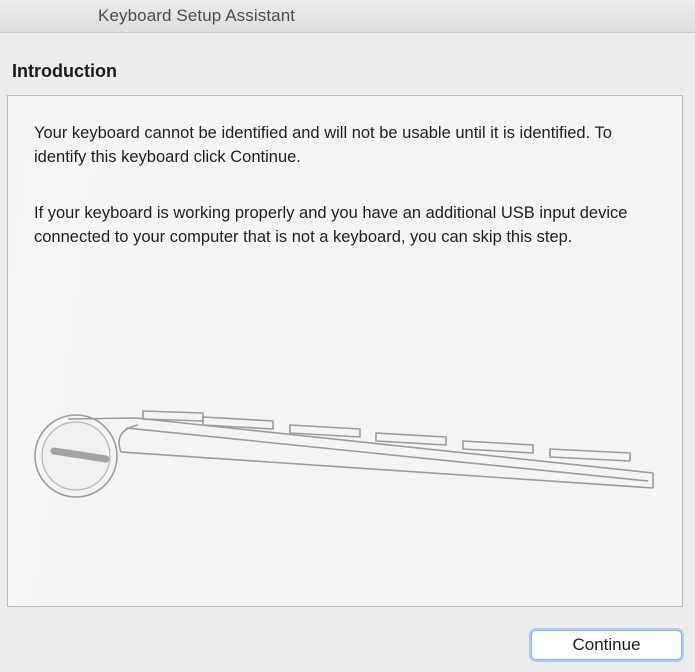 The width and height of the screenshot is (695, 672). What do you see at coordinates (347, 16) in the screenshot?
I see `title-bar: Keyboard Setup Assistant` at bounding box center [347, 16].